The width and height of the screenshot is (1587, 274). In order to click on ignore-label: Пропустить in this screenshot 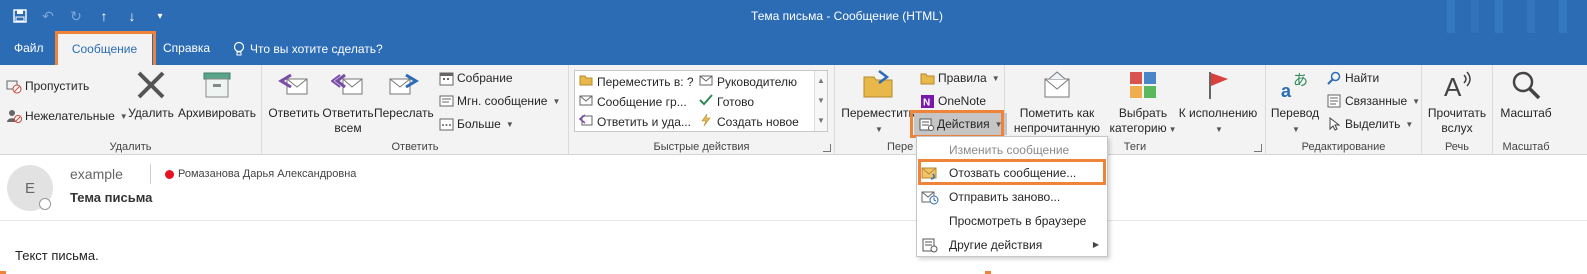, I will do `click(57, 86)`.